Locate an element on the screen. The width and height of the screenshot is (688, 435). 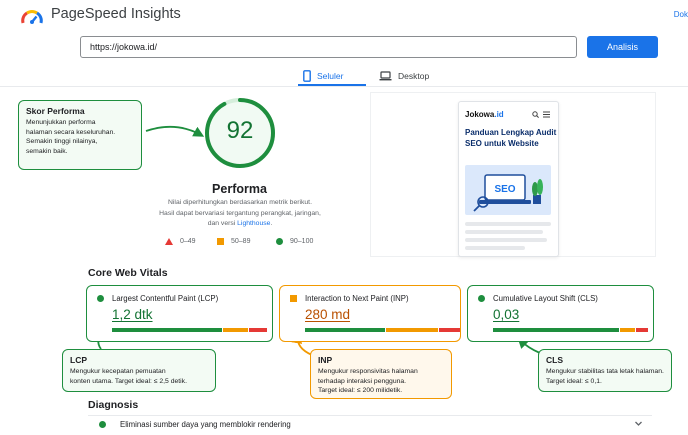
callout-line: Target ideal: ≤ 0,1. is located at coordinates (574, 381).